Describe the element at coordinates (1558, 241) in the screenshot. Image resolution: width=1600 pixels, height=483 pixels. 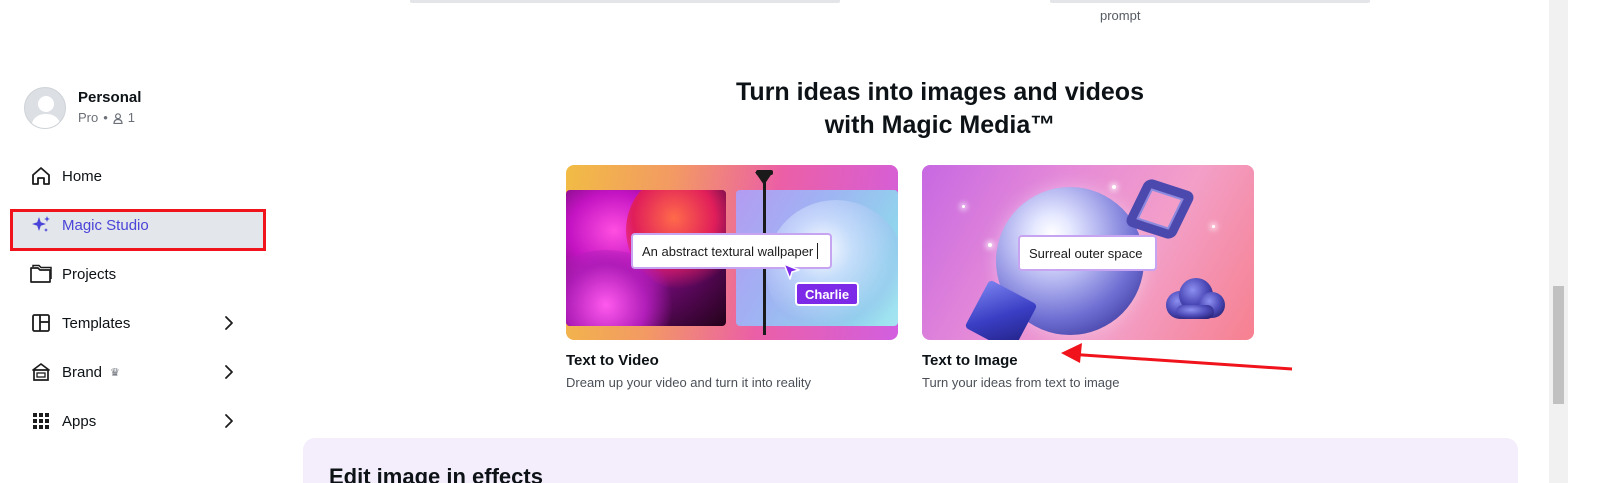
I see `page-scrollbar` at that location.